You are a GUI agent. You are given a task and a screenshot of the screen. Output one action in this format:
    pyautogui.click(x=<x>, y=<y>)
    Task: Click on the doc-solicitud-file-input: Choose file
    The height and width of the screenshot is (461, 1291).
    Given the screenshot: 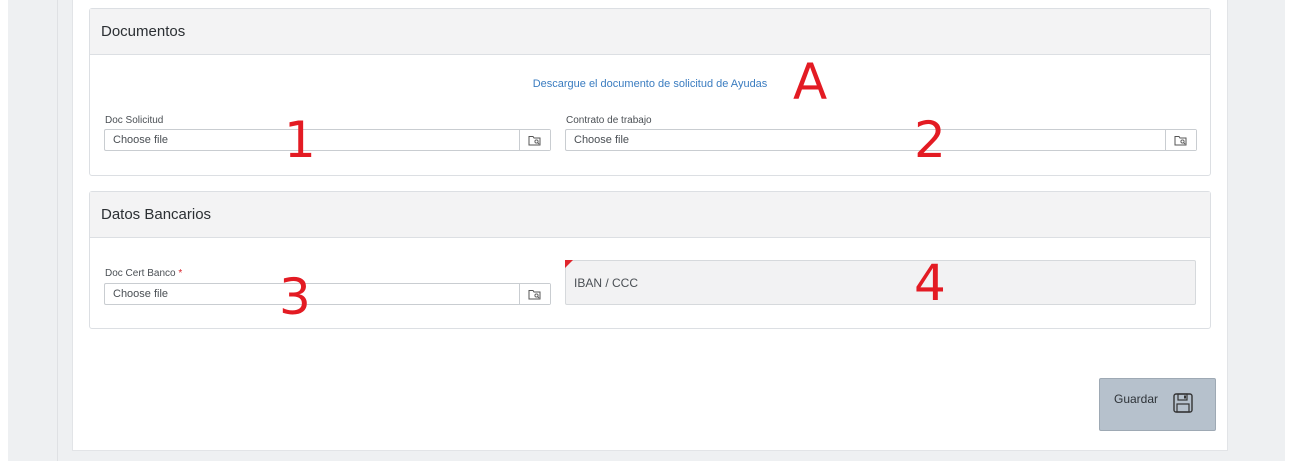 What is the action you would take?
    pyautogui.click(x=327, y=140)
    